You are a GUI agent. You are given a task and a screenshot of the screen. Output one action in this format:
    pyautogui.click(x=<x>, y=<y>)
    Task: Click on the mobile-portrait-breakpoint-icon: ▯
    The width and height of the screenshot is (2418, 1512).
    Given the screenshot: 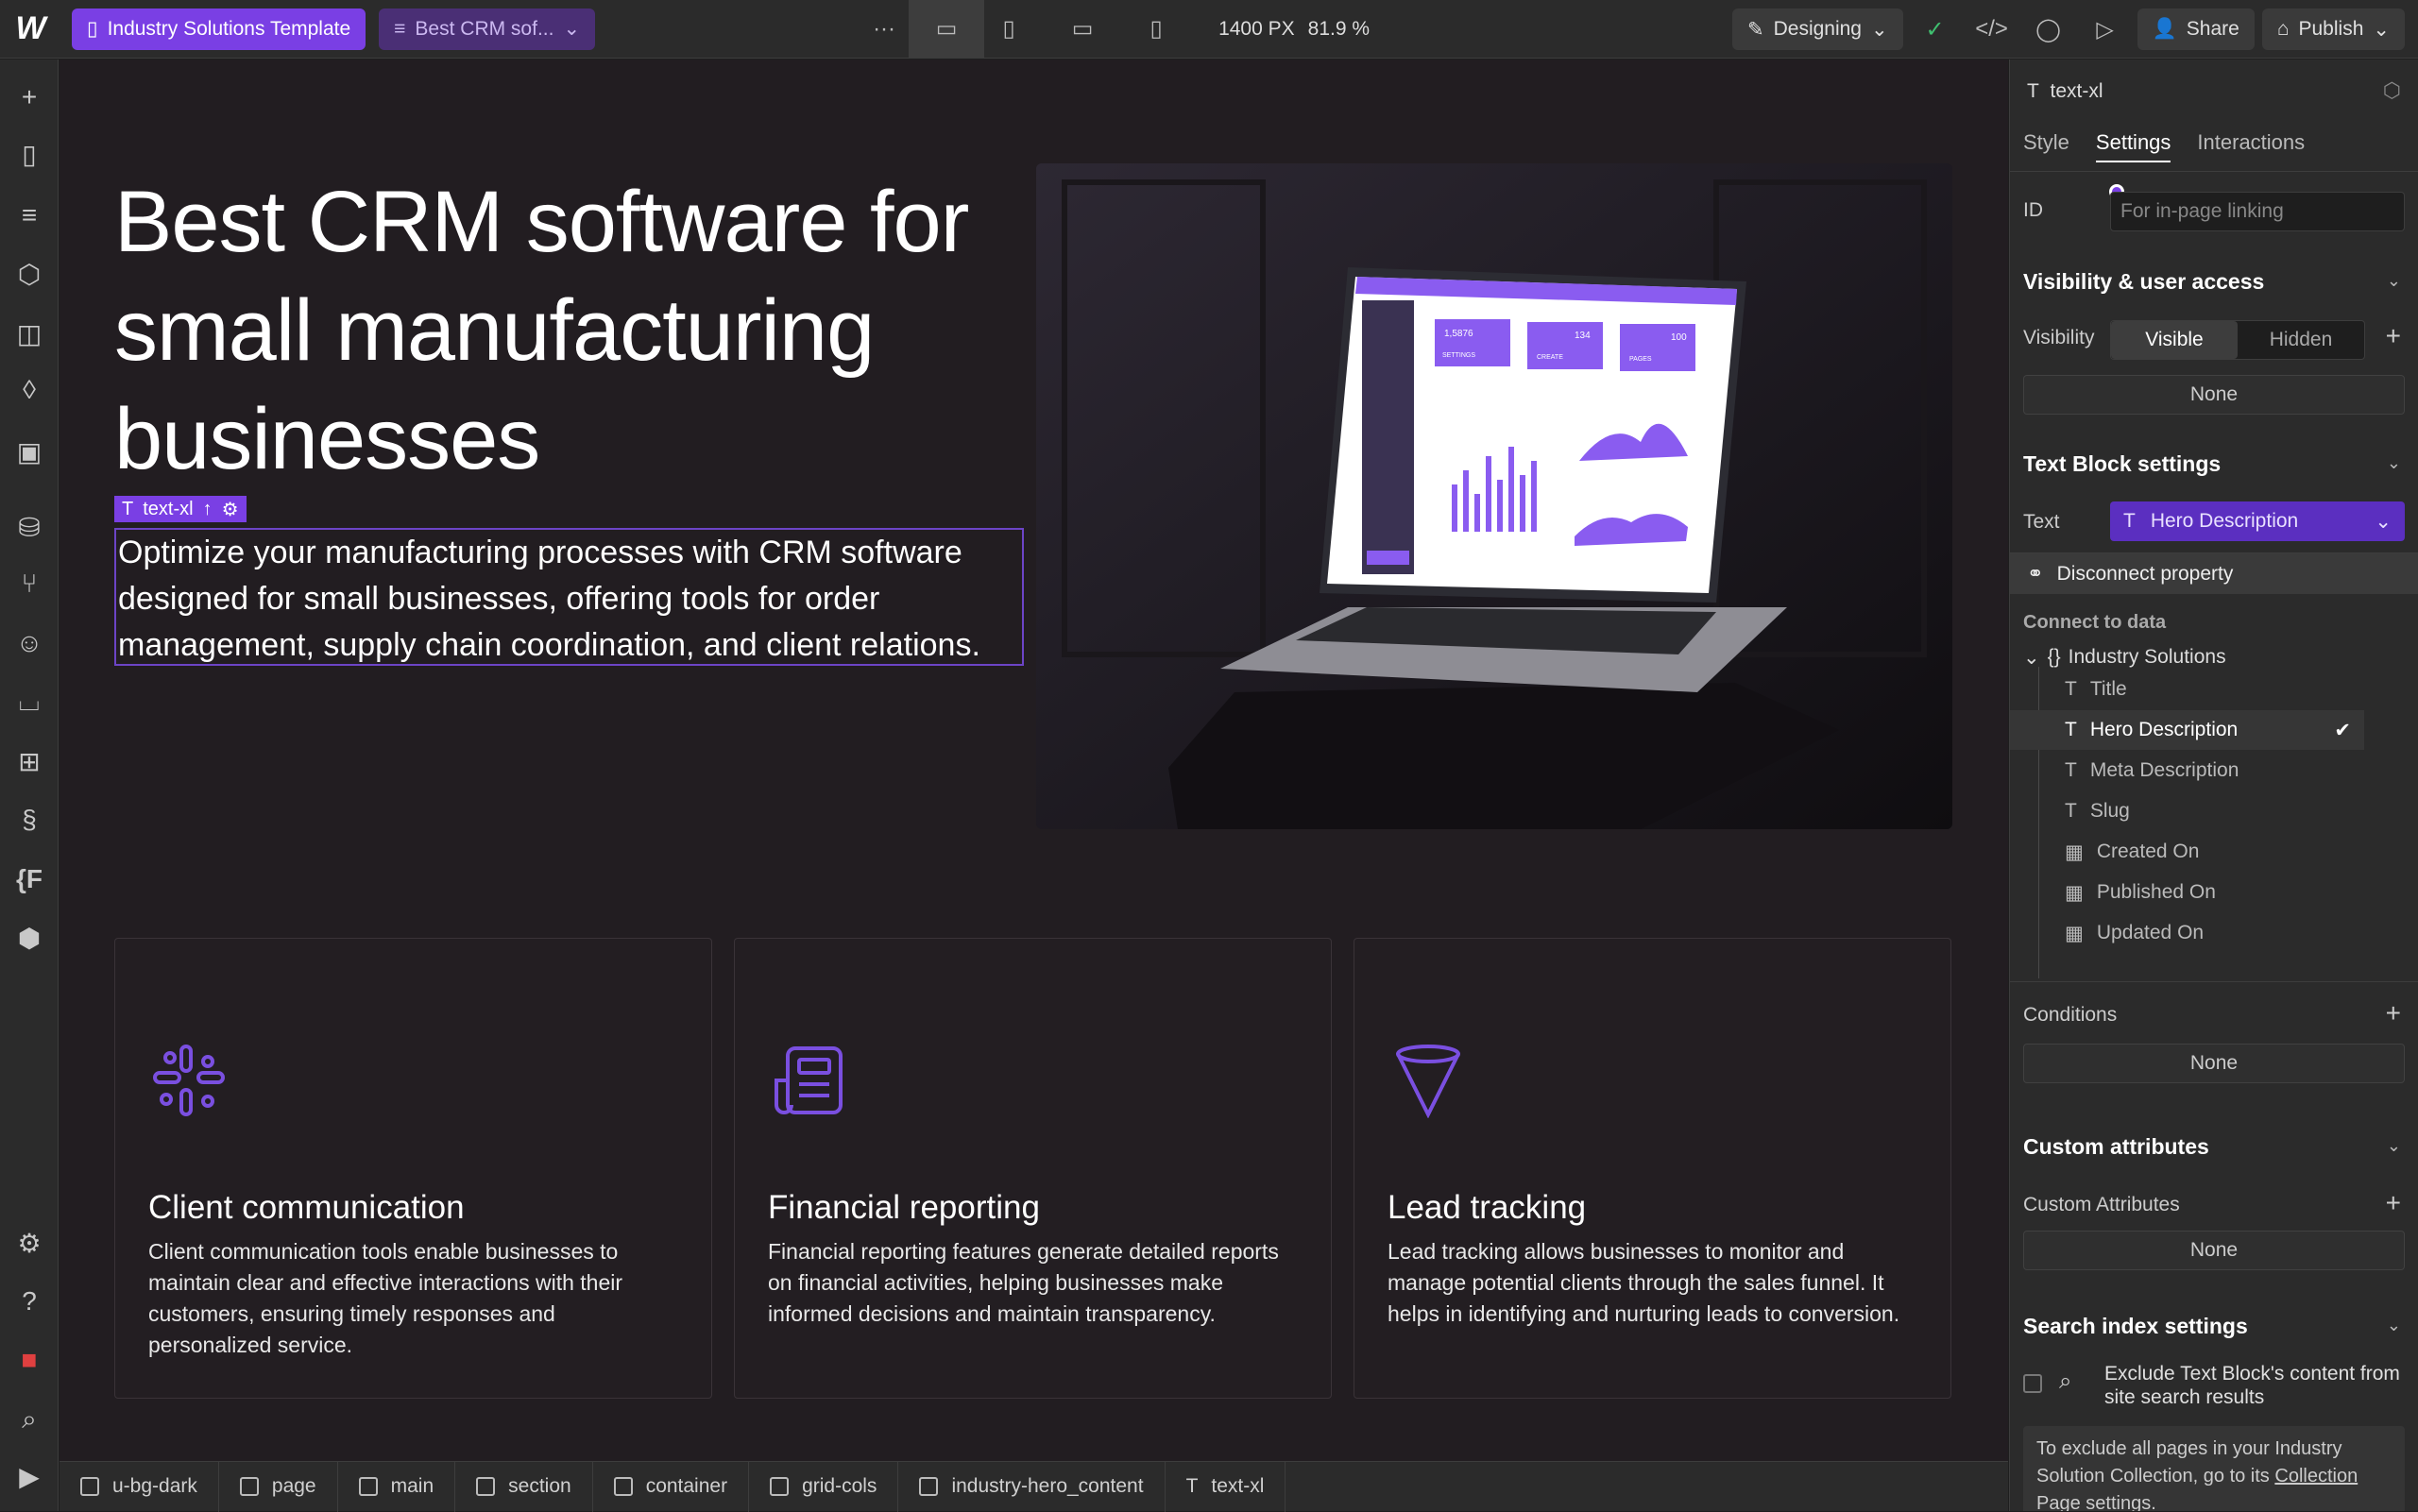 What is the action you would take?
    pyautogui.click(x=1156, y=29)
    